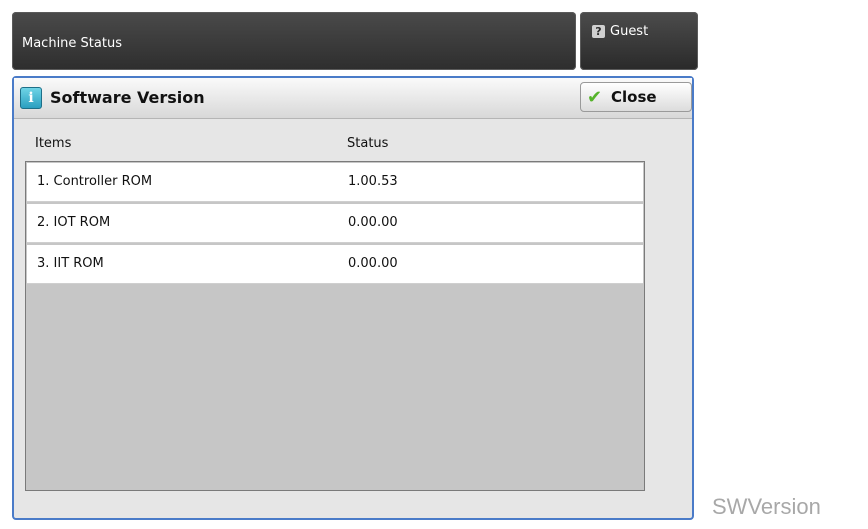 This screenshot has height=529, width=868. What do you see at coordinates (639, 41) in the screenshot?
I see `guest-login-button: ? Guest` at bounding box center [639, 41].